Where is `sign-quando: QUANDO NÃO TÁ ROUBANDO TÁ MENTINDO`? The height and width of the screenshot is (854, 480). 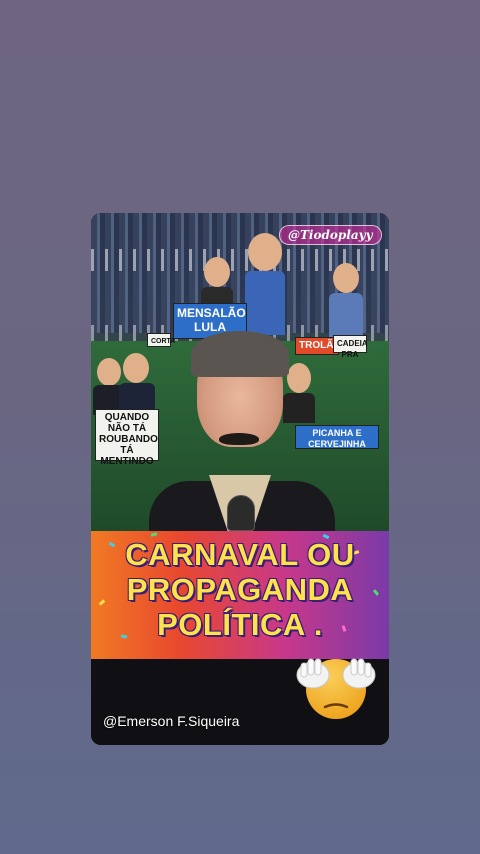 sign-quando: QUANDO NÃO TÁ ROUBANDO TÁ MENTINDO is located at coordinates (127, 438).